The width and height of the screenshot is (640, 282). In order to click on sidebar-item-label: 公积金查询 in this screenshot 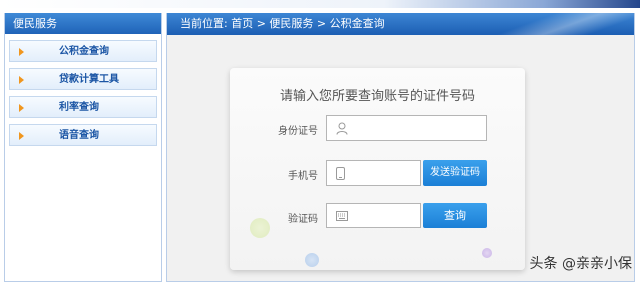, I will do `click(84, 51)`.